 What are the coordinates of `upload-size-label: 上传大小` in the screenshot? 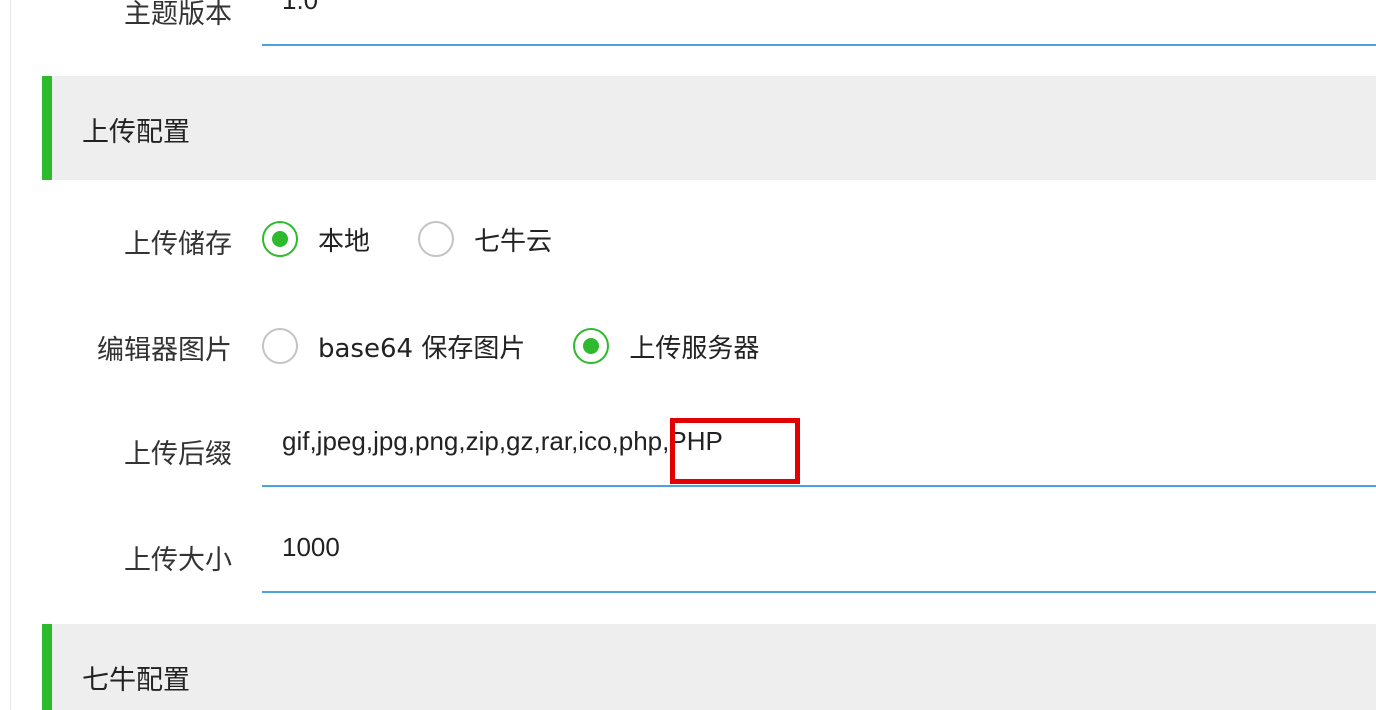 It's located at (178, 560).